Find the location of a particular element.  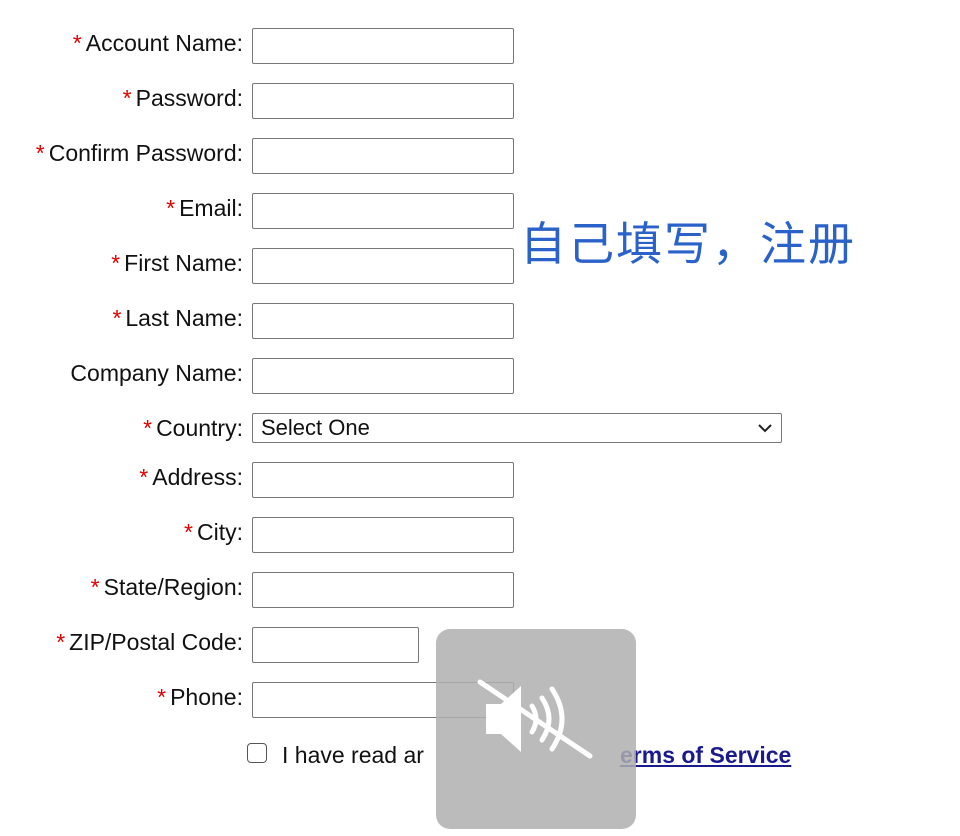

label-last-name: * Last Name: is located at coordinates (177, 318).